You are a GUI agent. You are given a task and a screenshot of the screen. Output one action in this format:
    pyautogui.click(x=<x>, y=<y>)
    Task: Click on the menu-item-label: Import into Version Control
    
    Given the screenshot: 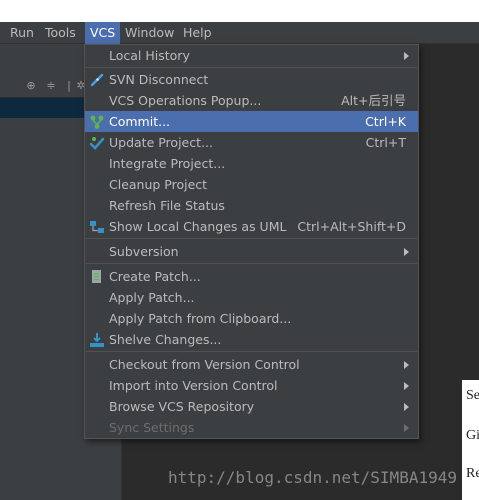 What is the action you would take?
    pyautogui.click(x=193, y=385)
    